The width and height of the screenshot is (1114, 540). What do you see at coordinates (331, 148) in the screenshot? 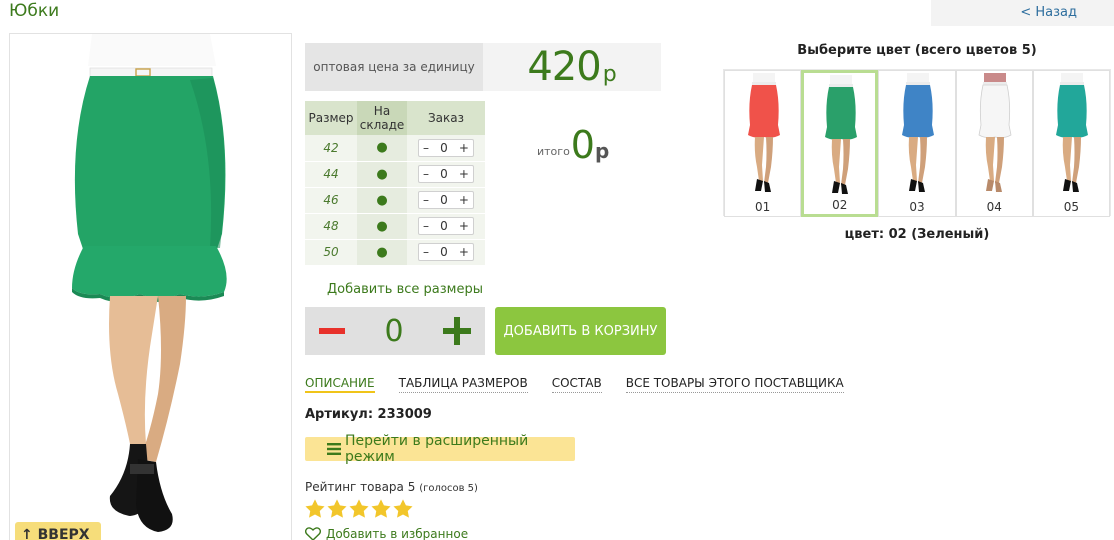
I see `size-cell: 42` at bounding box center [331, 148].